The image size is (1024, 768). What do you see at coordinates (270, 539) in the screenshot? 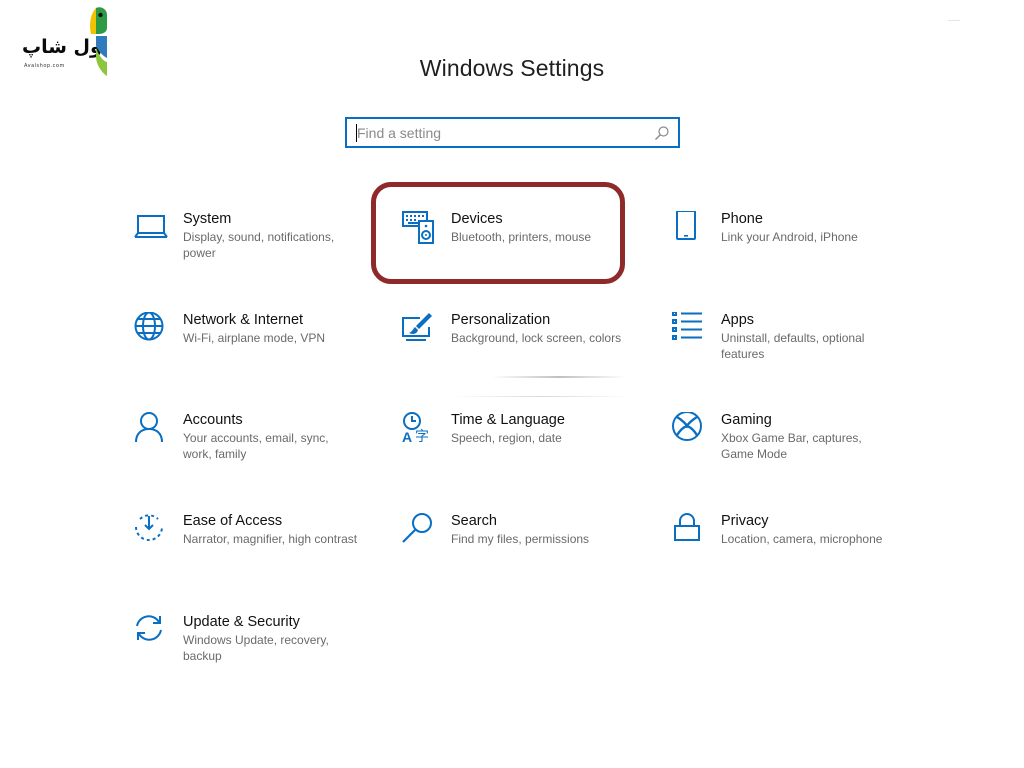
I see `tile-description: Narrator, magnifier, high contrast` at bounding box center [270, 539].